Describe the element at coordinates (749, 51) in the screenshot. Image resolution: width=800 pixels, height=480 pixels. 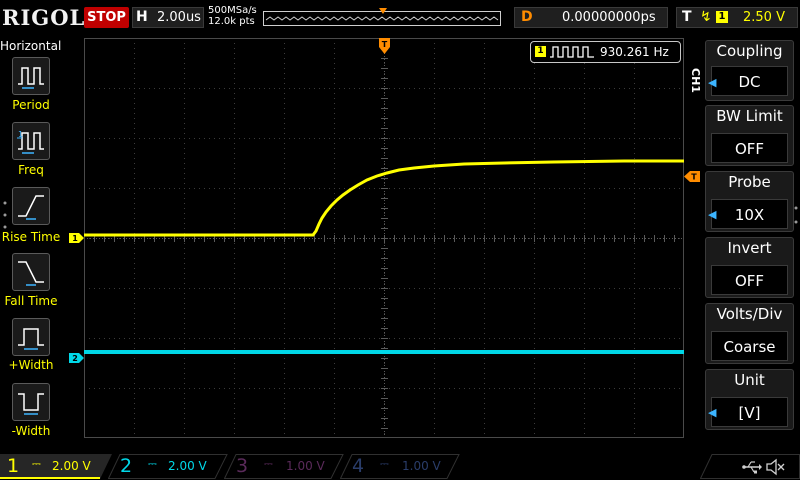
I see `coupling-title: Coupling` at that location.